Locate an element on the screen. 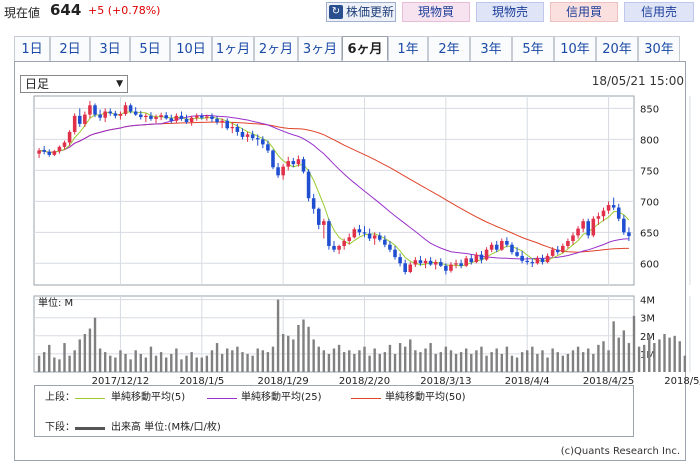 This screenshot has height=465, width=700. volume-tick-label: 1M is located at coordinates (647, 355).